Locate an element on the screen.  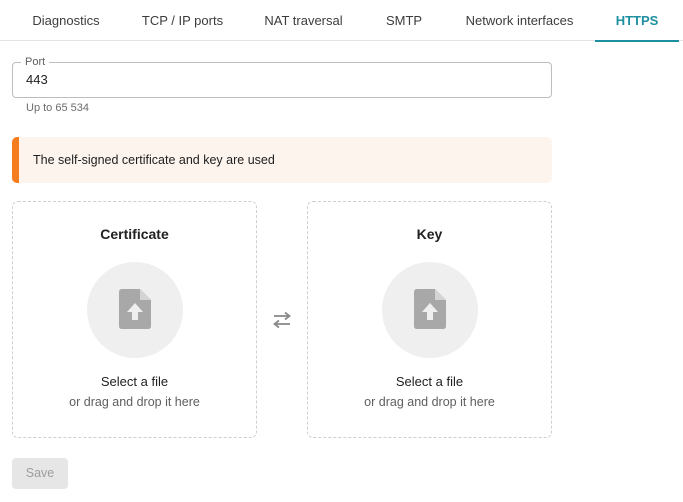
tab-network-interfaces: Network interfaces is located at coordinates (519, 20).